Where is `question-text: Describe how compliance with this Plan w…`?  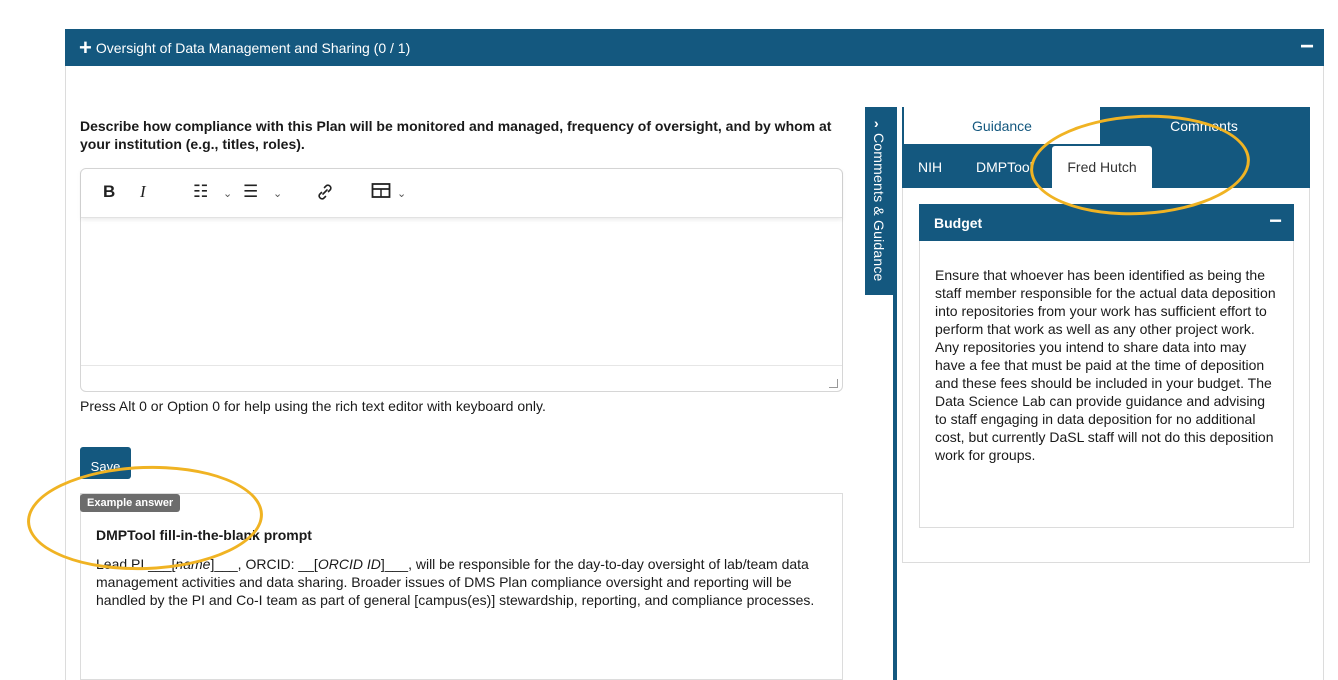
question-text: Describe how compliance with this Plan w… is located at coordinates (456, 135).